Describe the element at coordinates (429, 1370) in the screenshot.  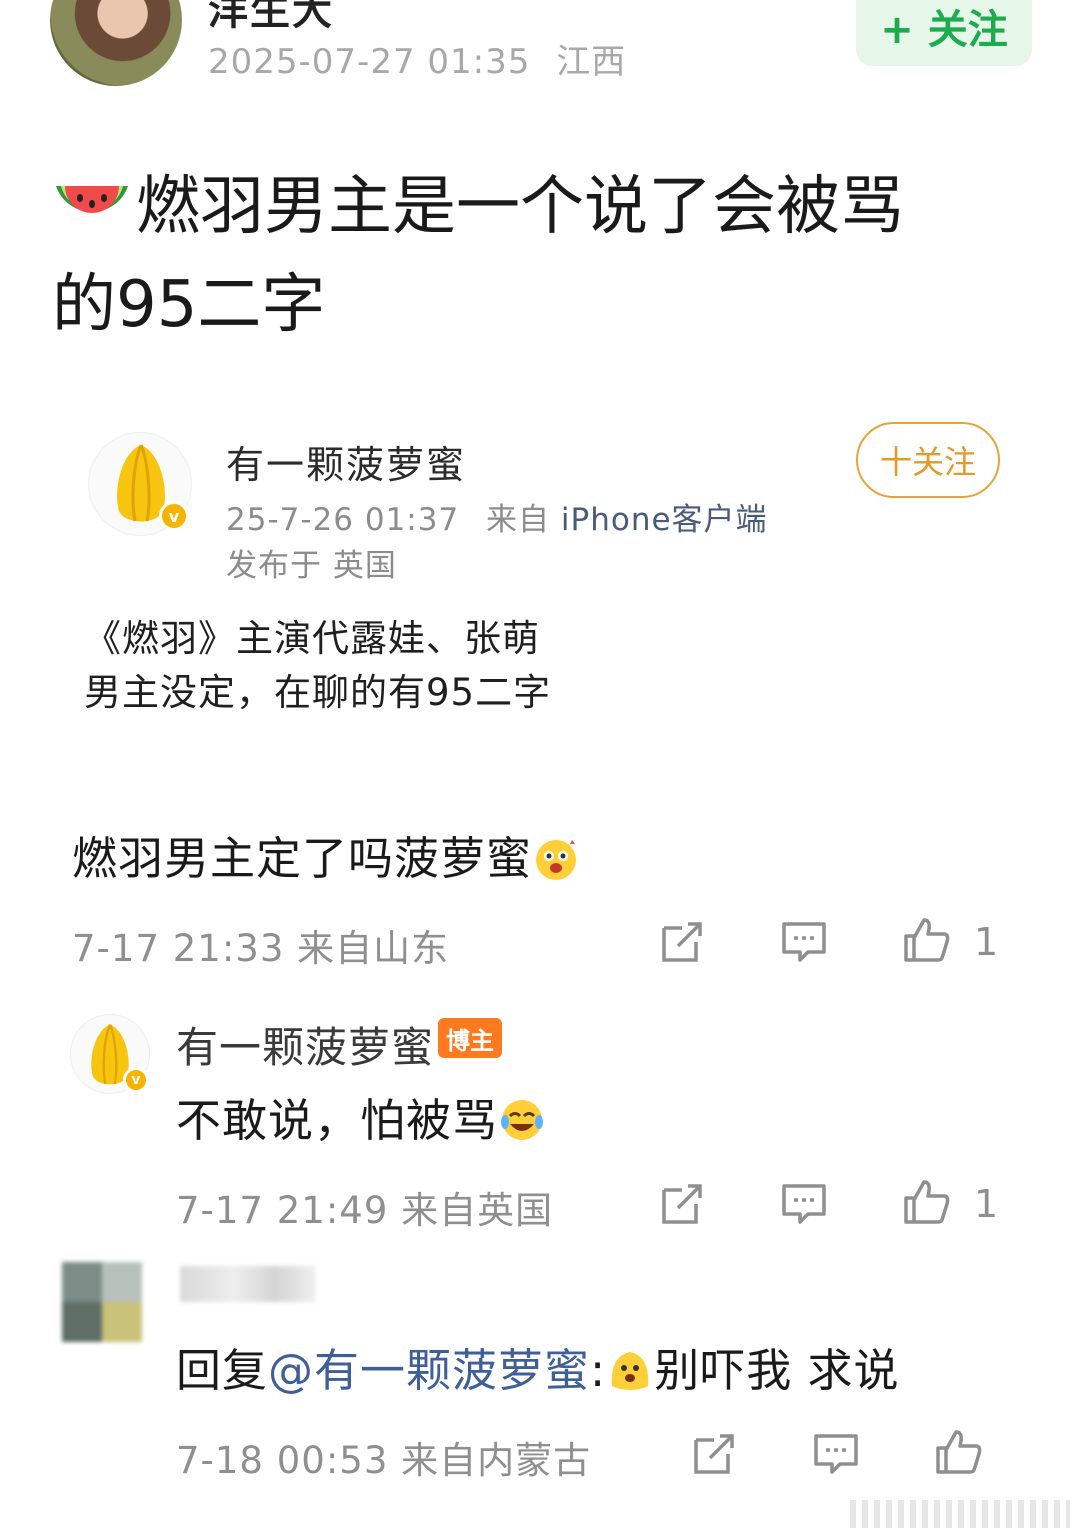
I see `mention-link: @有一颗菠萝蜜` at that location.